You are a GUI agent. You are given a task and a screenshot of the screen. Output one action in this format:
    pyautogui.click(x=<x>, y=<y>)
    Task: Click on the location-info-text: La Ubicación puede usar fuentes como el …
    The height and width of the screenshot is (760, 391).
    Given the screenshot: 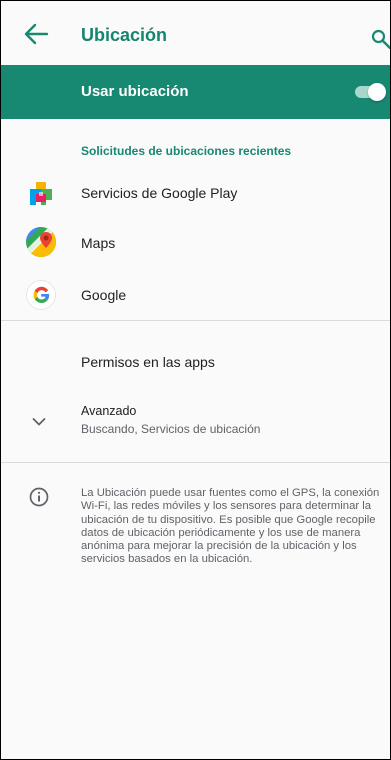 What is the action you would take?
    pyautogui.click(x=230, y=526)
    